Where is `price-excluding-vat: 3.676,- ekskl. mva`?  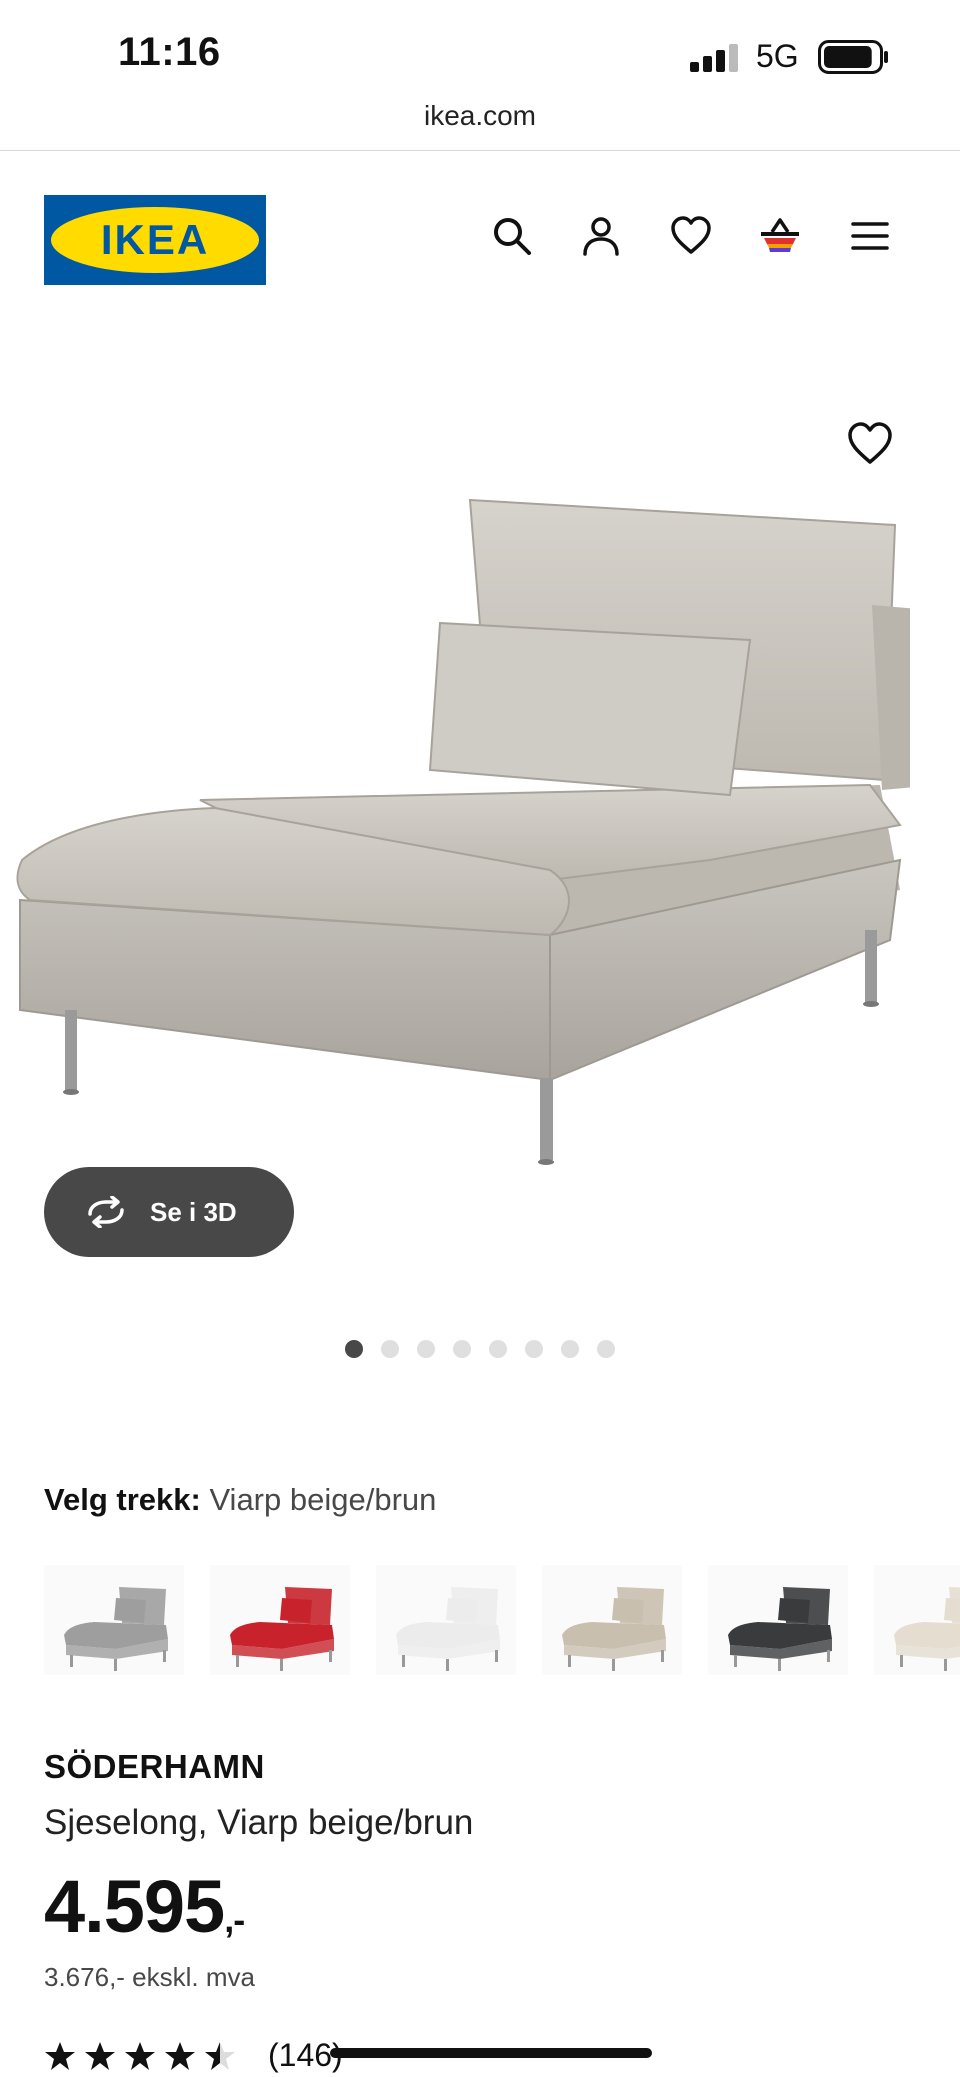 price-excluding-vat: 3.676,- ekskl. mva is located at coordinates (149, 1977).